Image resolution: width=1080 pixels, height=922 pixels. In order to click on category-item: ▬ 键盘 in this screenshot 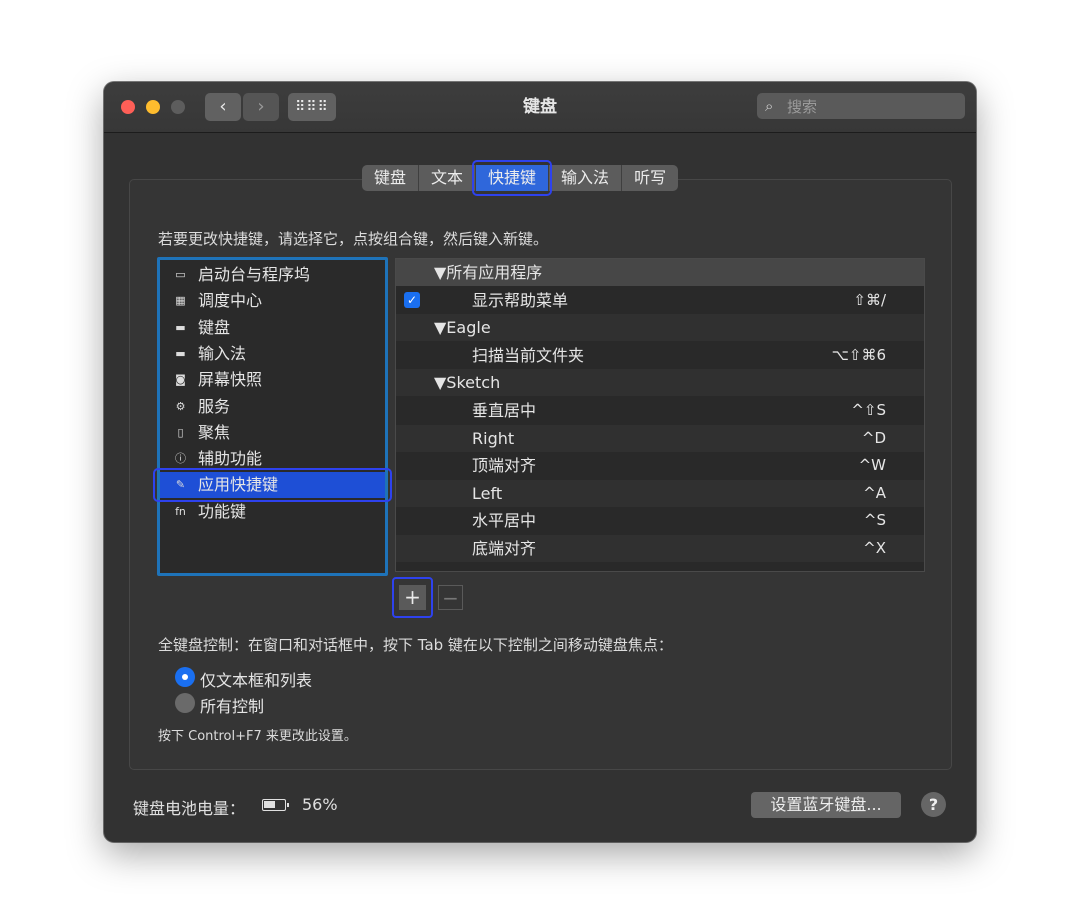, I will do `click(272, 328)`.